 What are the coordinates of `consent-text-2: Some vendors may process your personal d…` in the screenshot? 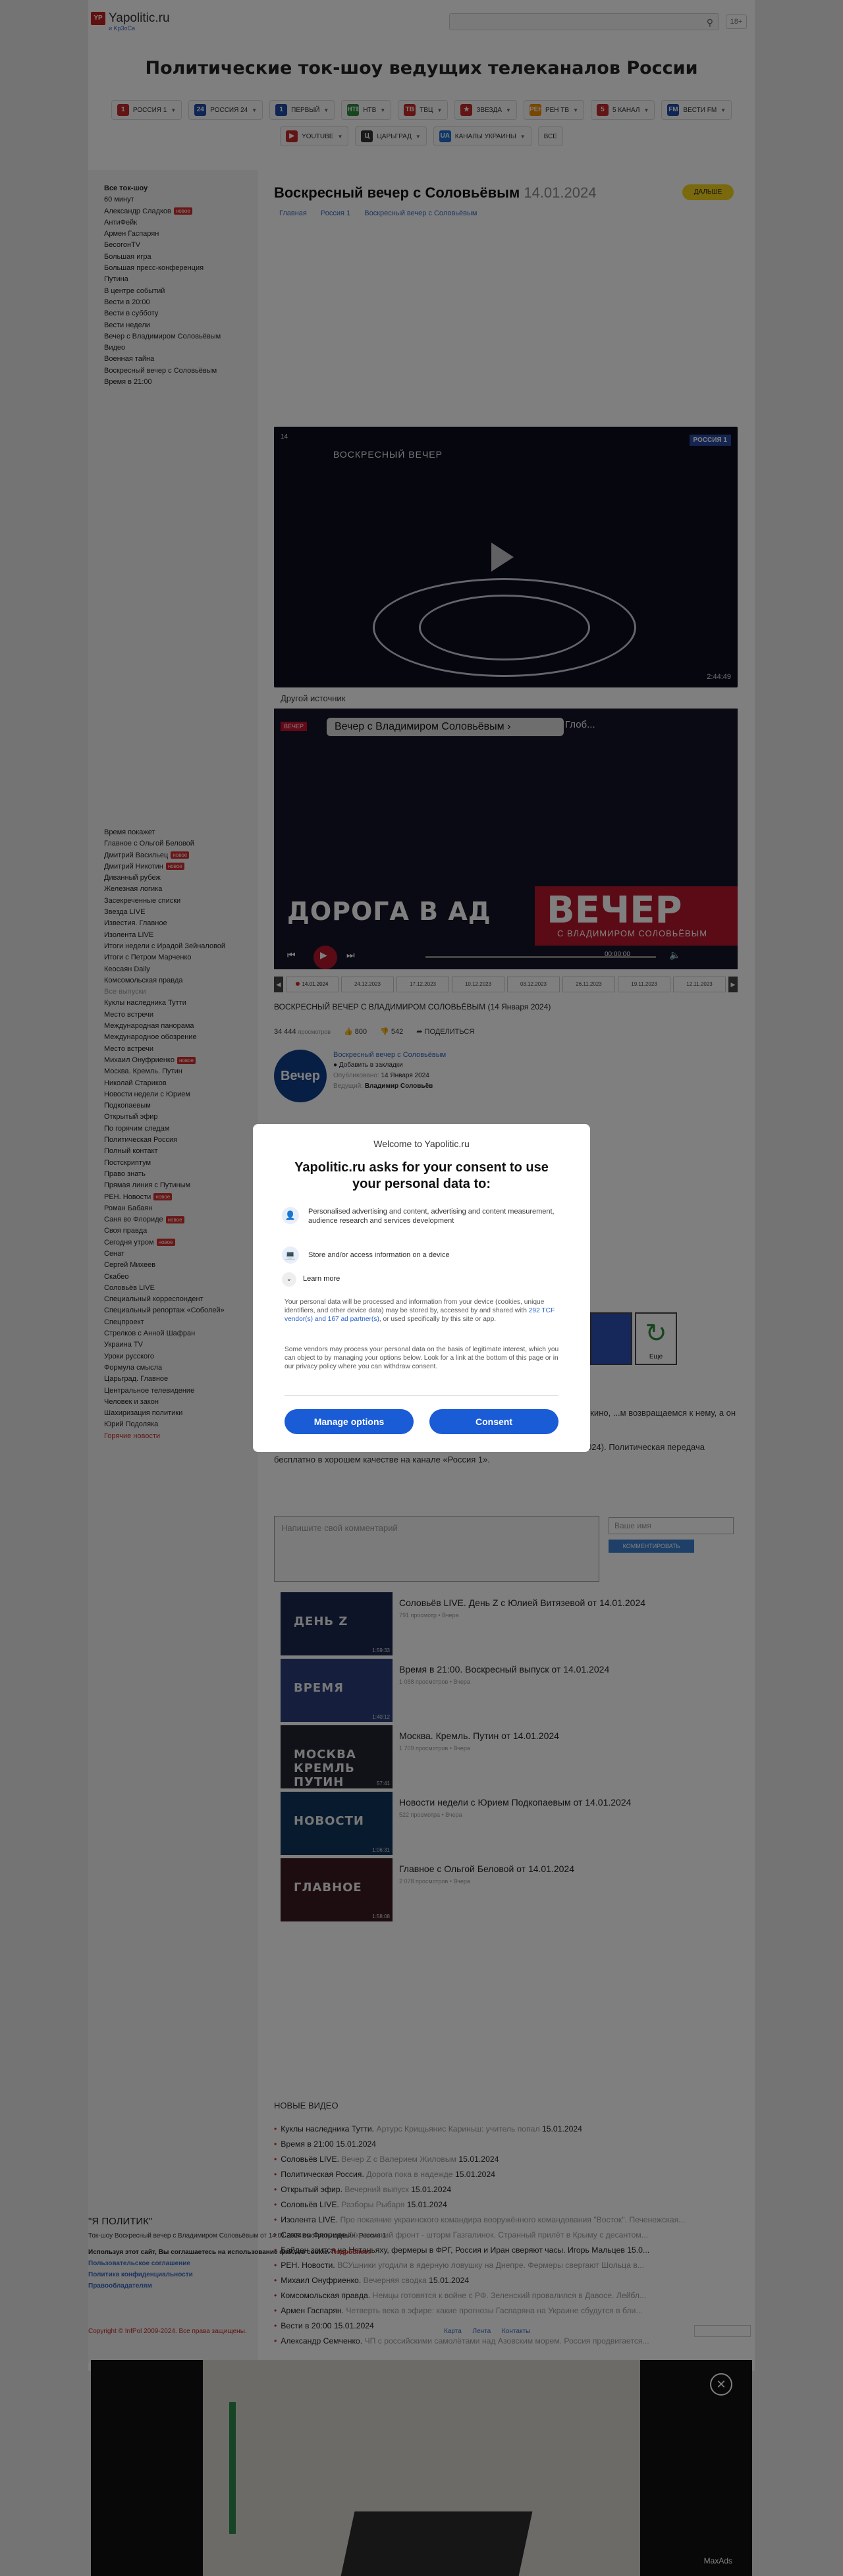 It's located at (422, 1358).